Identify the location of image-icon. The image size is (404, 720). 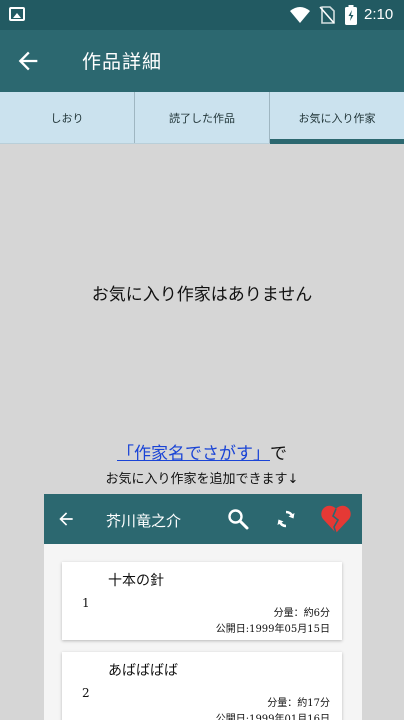
(17, 14).